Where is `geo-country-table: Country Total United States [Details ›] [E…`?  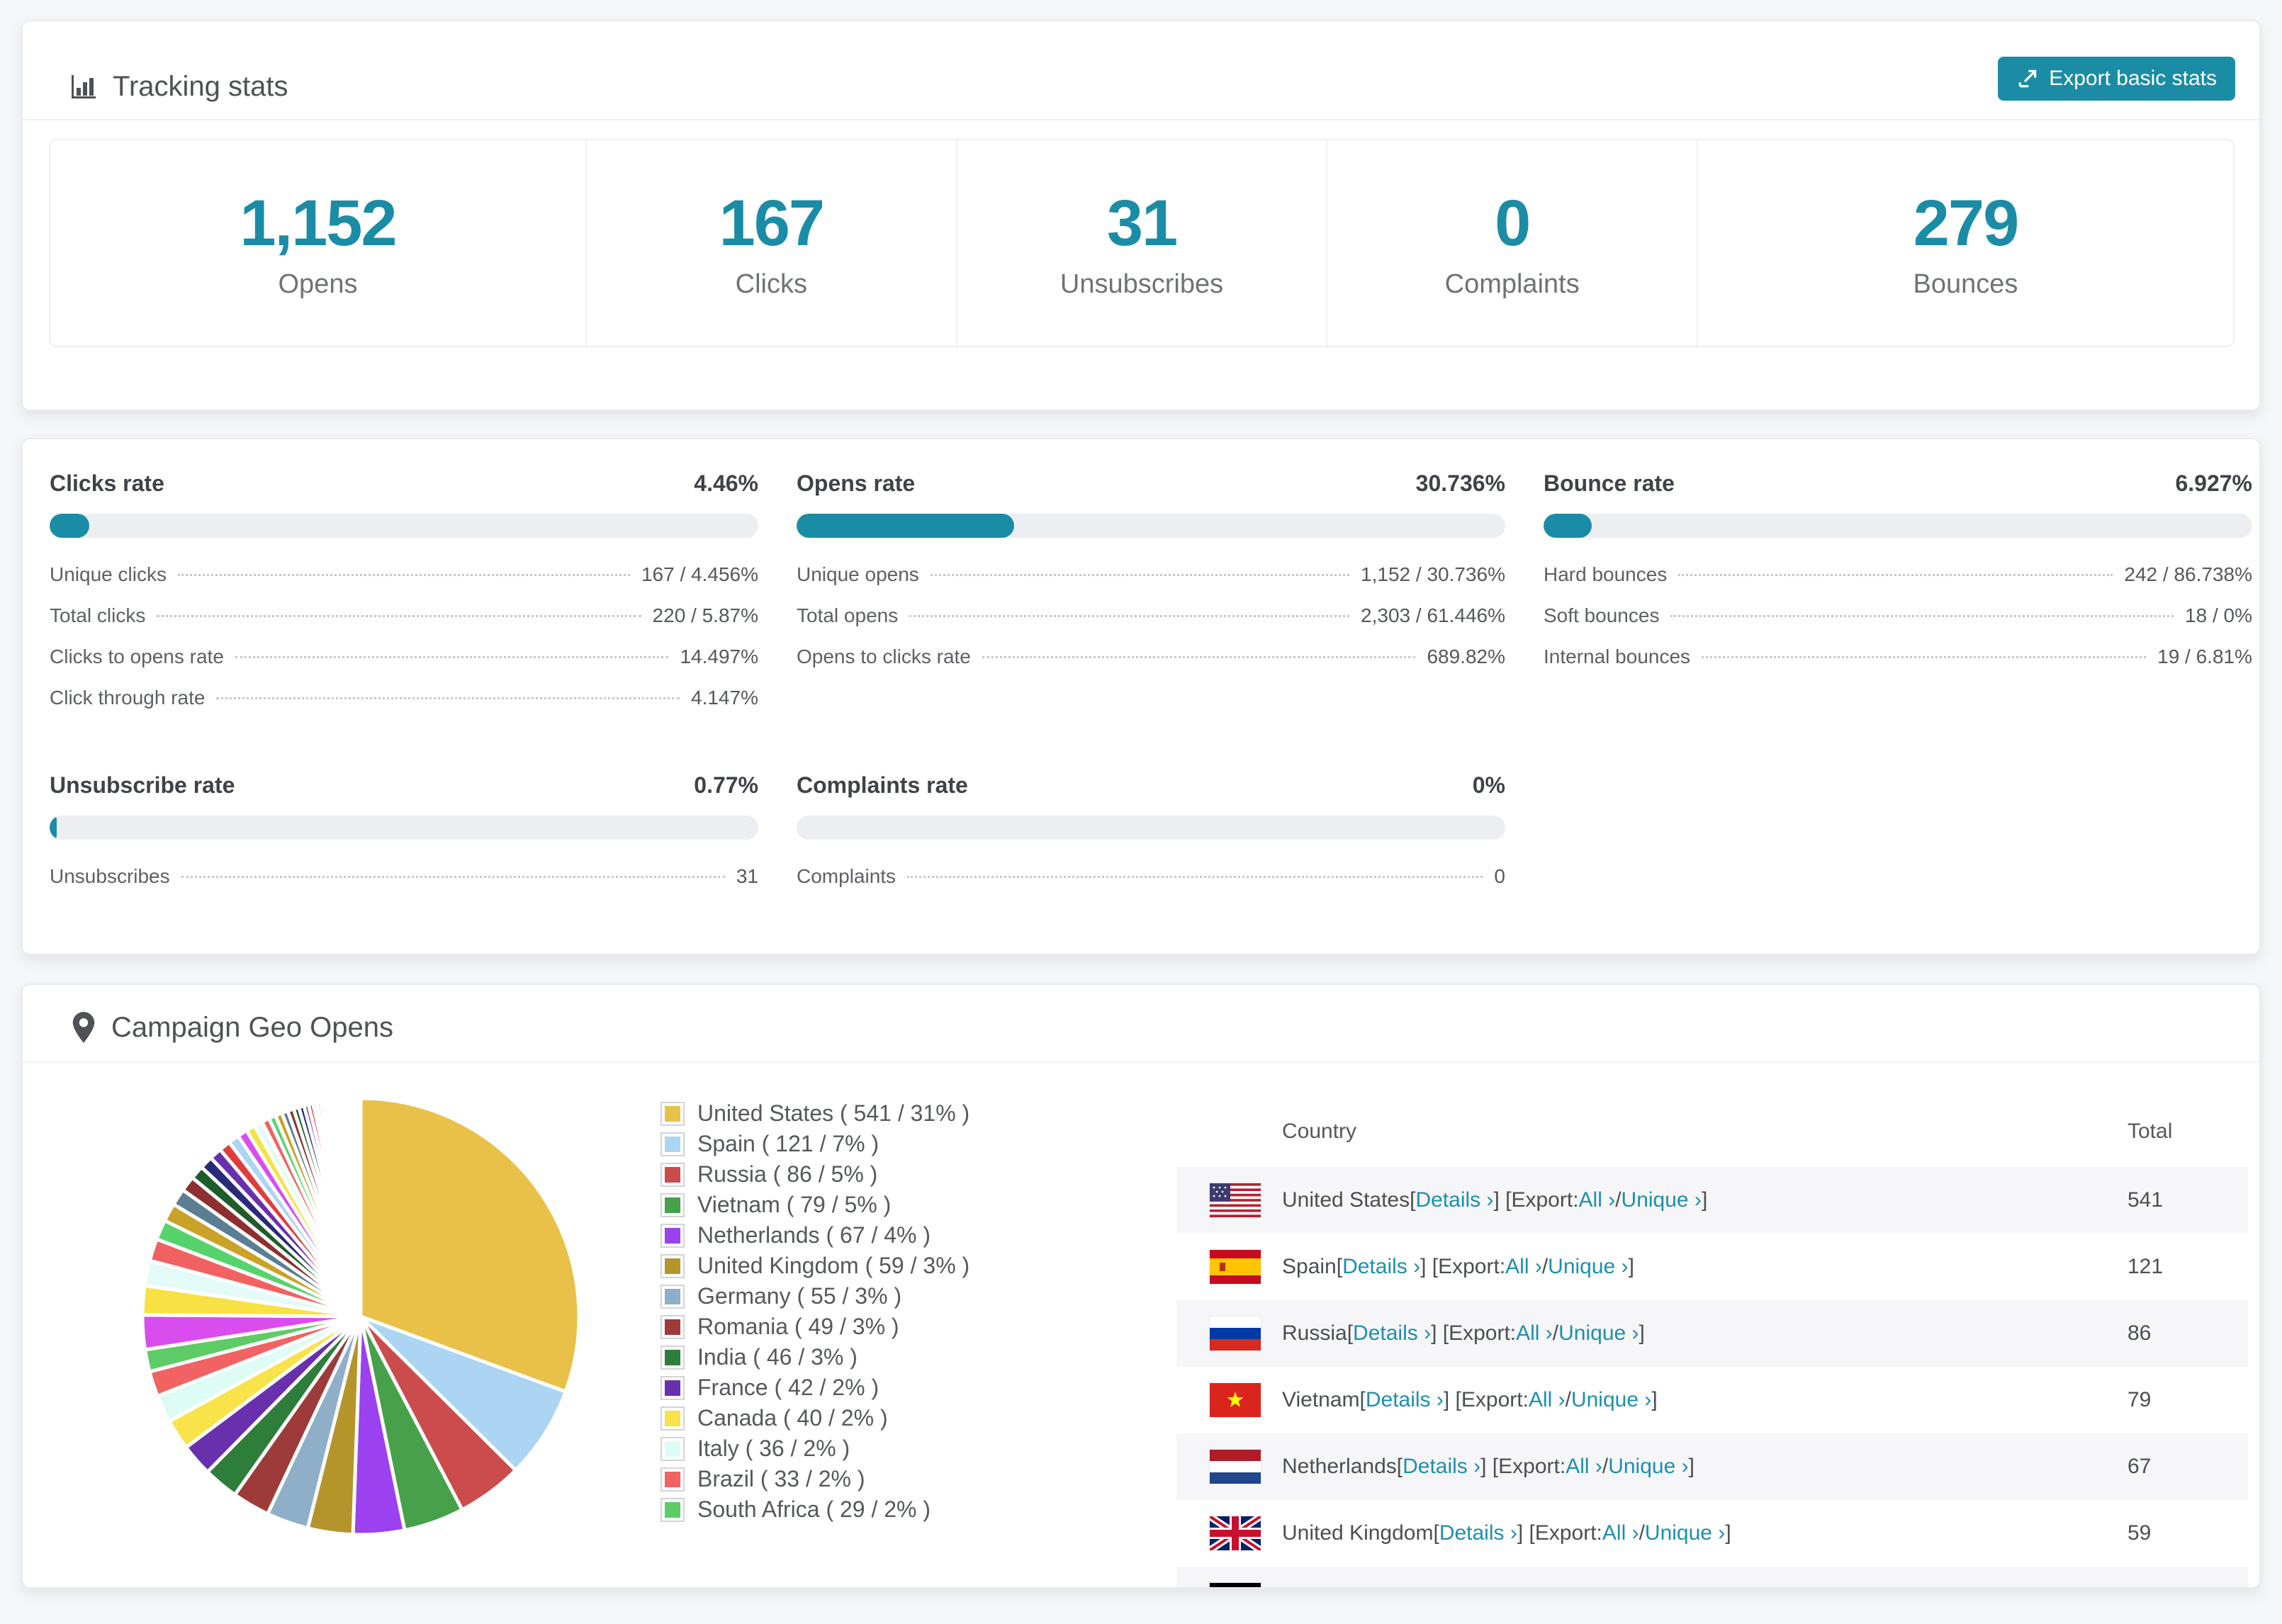
geo-country-table: Country Total United States [Details ›] [E… is located at coordinates (1712, 1342).